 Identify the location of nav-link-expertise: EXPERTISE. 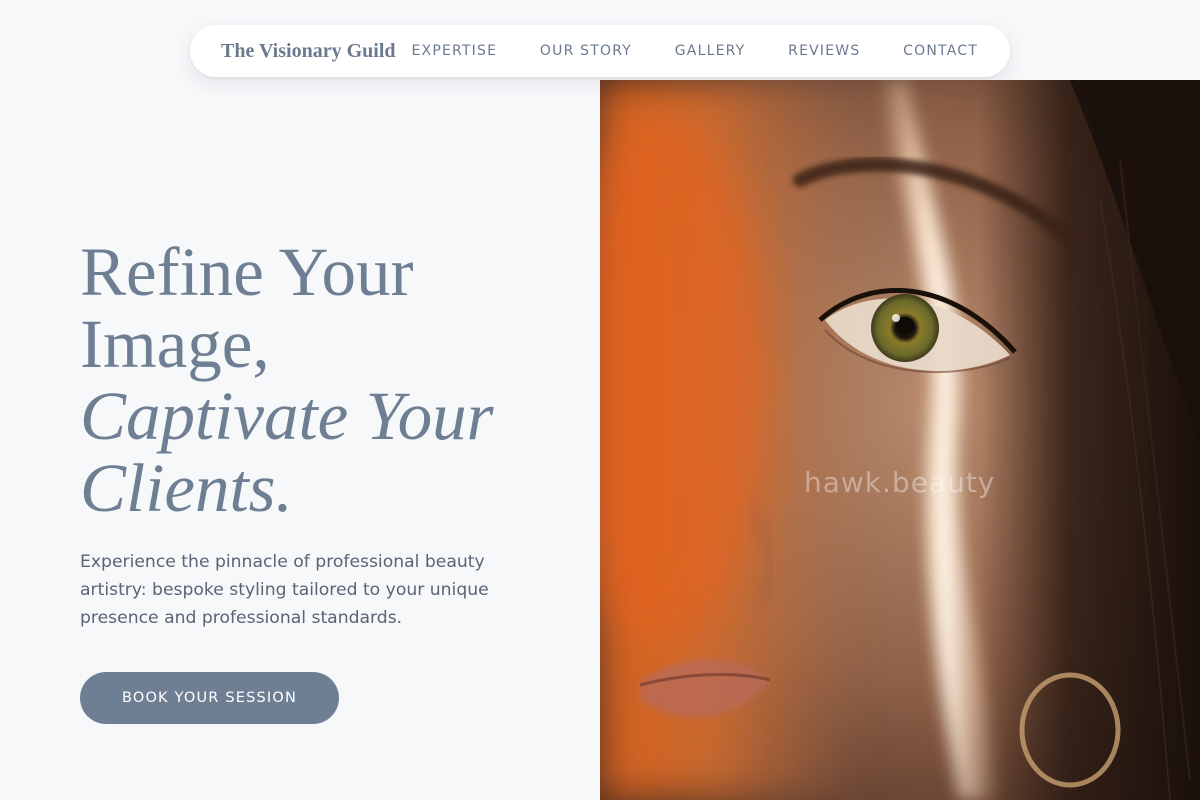
(455, 51).